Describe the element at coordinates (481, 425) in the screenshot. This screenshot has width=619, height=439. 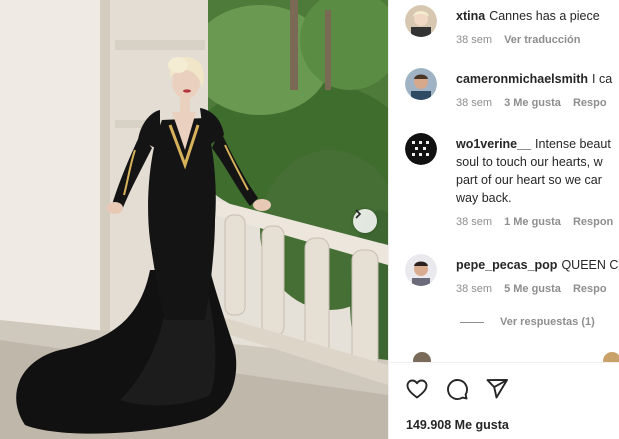
I see `likes-label: Me gusta` at that location.